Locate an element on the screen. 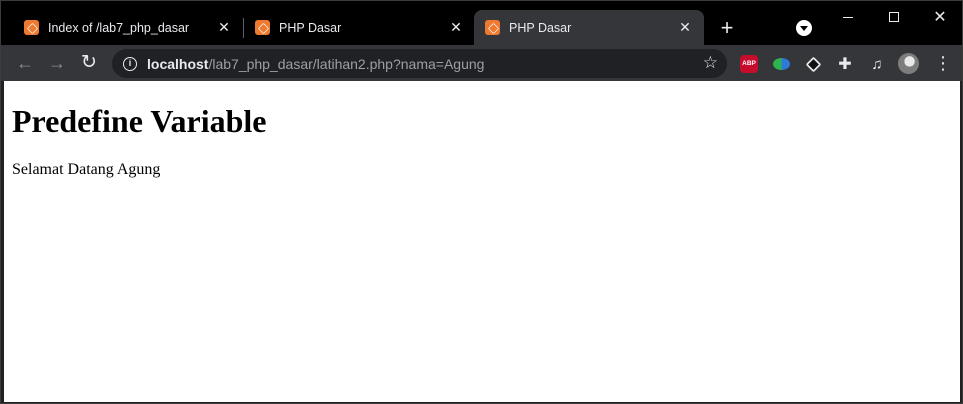  maximize-button is located at coordinates (894, 17).